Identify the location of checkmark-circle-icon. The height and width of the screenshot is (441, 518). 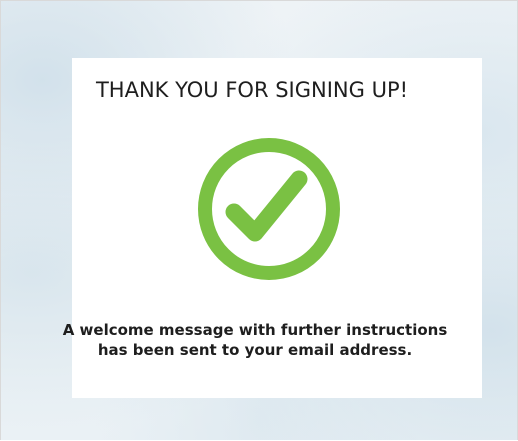
(269, 209).